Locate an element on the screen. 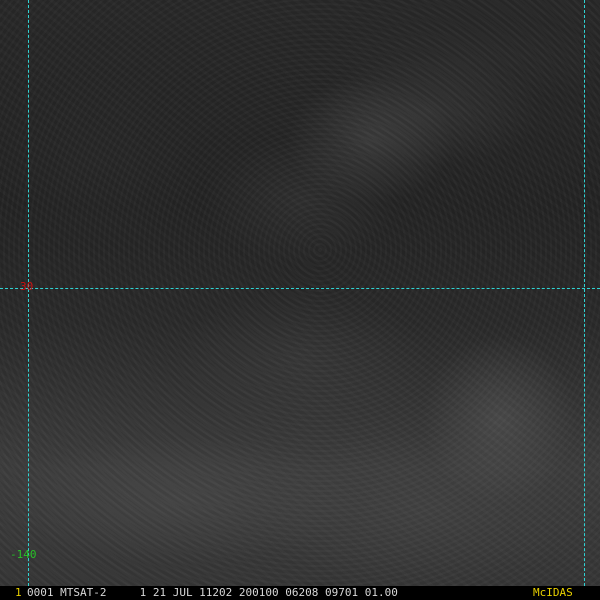 This screenshot has height=600, width=600. mcidas-brand: McIDAS is located at coordinates (553, 592).